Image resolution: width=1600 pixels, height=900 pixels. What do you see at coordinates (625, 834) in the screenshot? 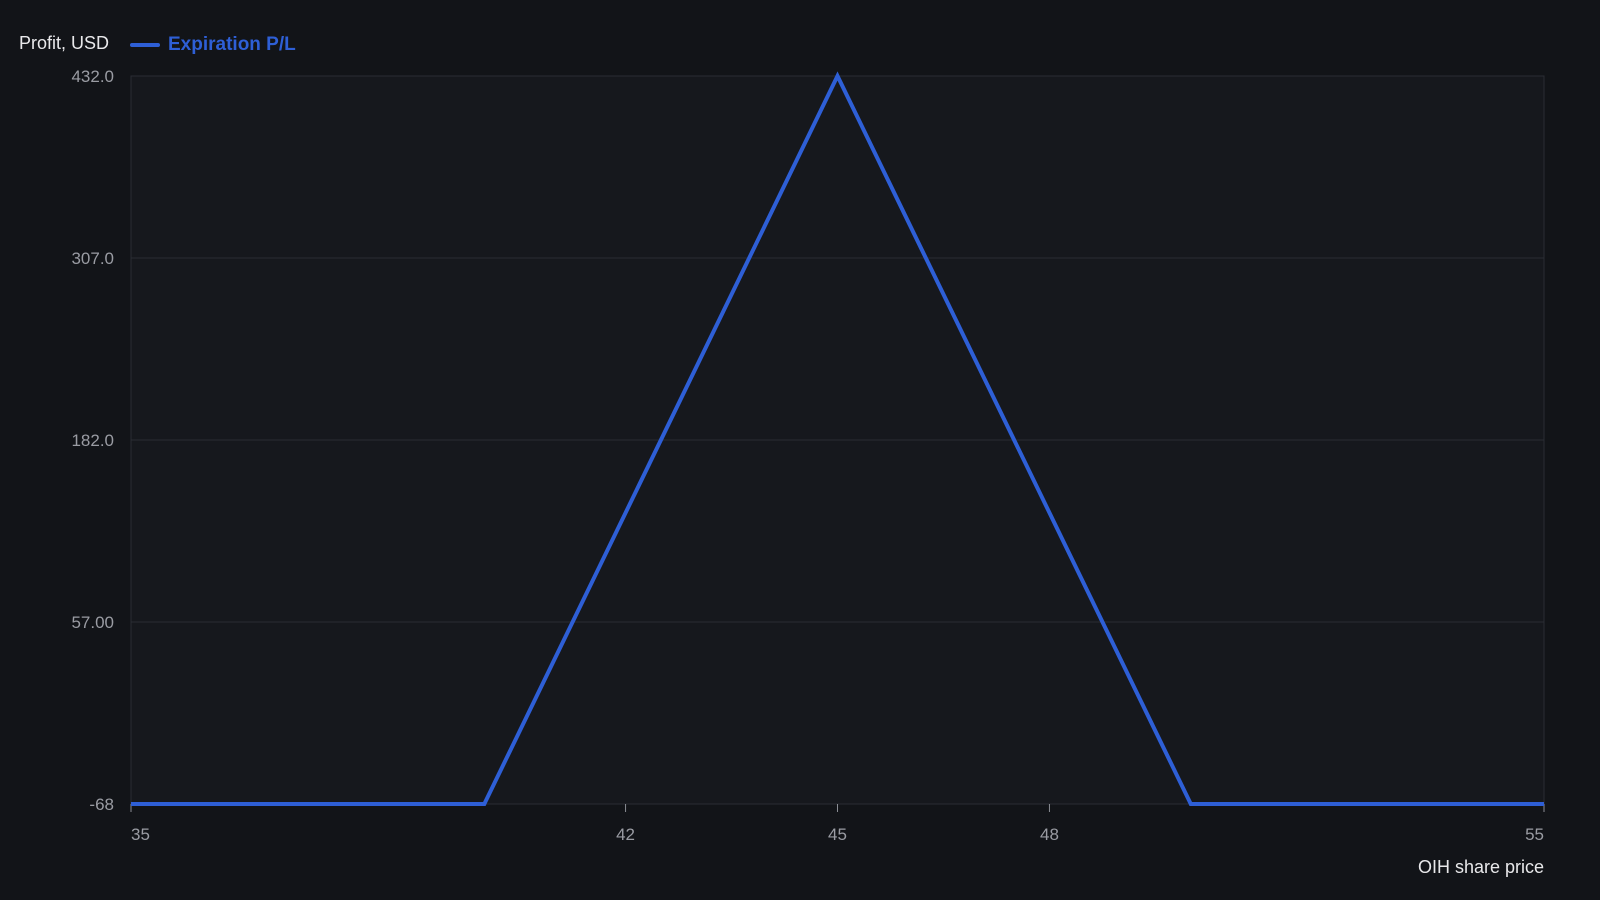
I see `x-tick-label: 42` at bounding box center [625, 834].